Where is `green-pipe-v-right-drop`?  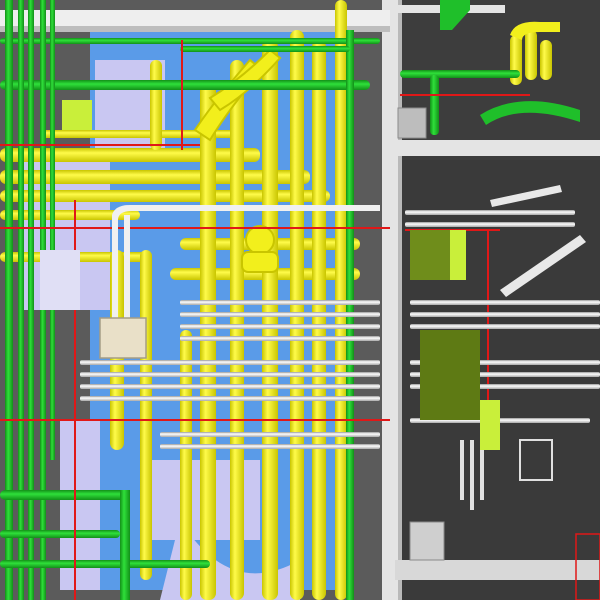
green-pipe-v-right-drop is located at coordinates (434, 105).